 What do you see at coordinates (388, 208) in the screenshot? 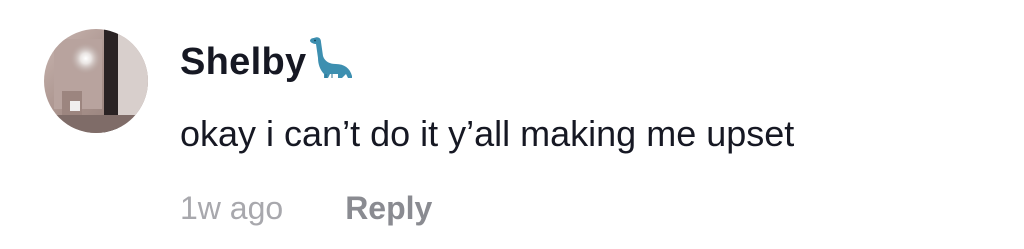
I see `reply-button: Reply` at bounding box center [388, 208].